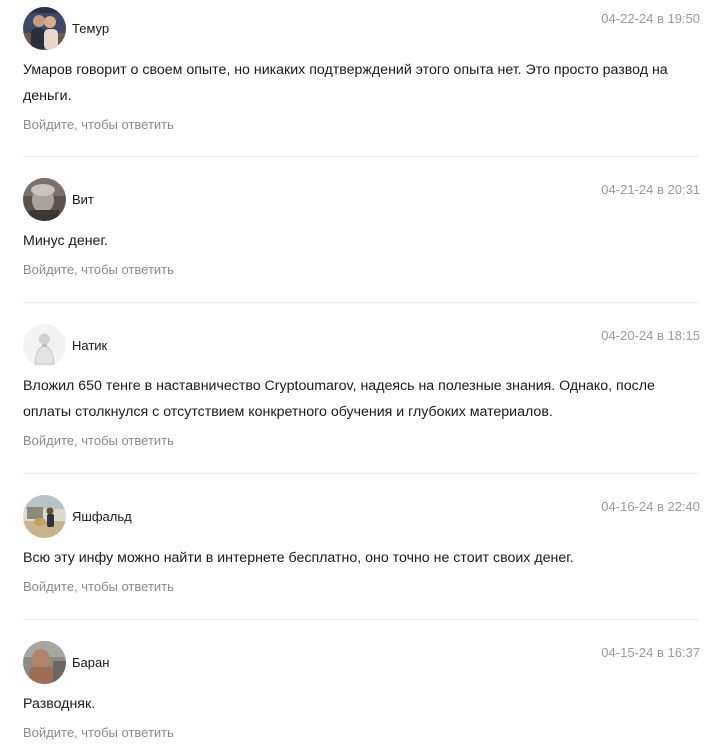  I want to click on comment-author: Темур, so click(90, 29).